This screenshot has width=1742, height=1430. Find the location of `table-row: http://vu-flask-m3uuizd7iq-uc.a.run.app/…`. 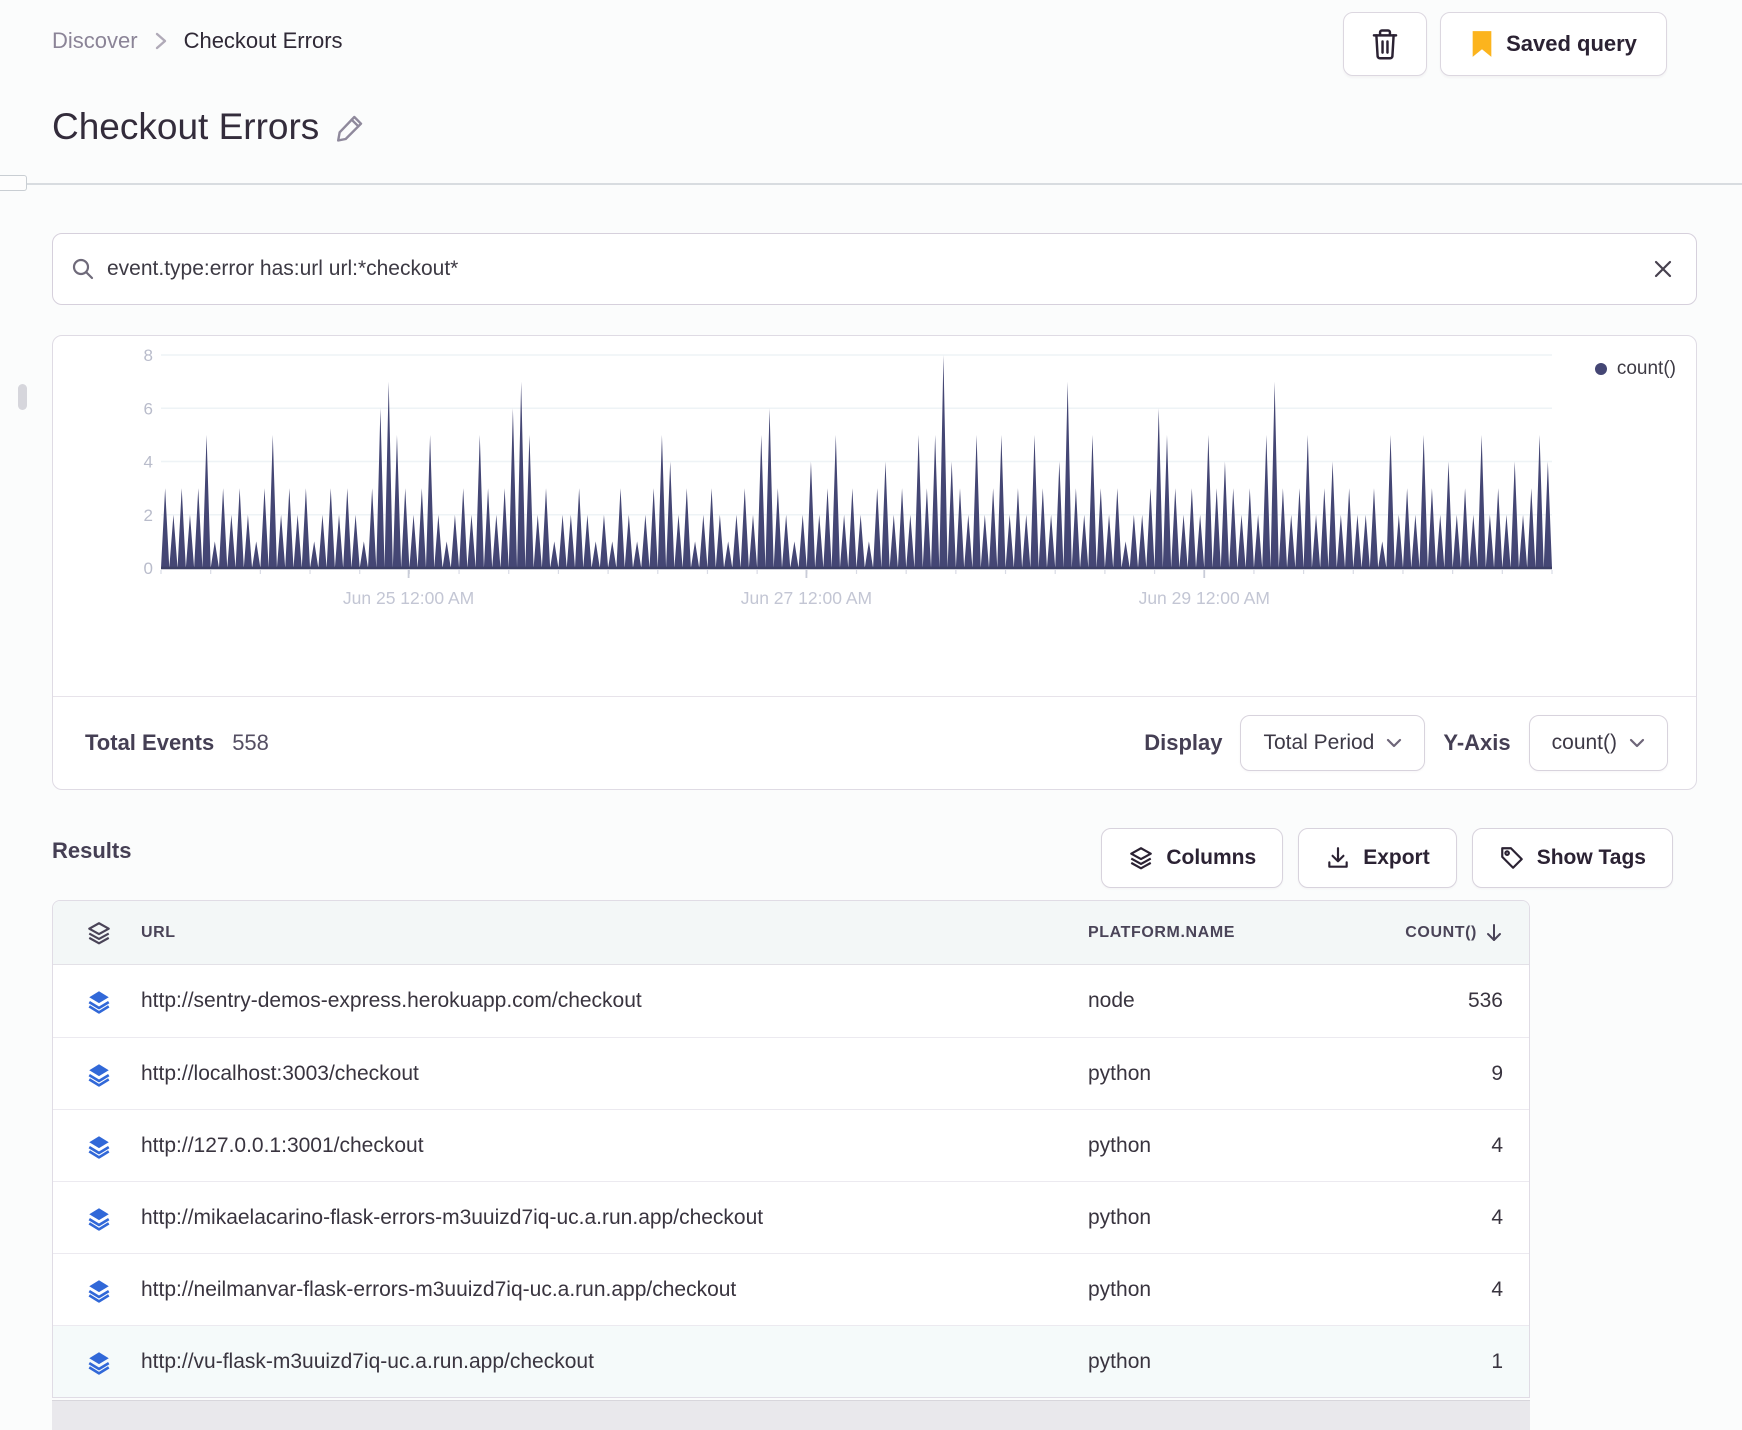

table-row: http://vu-flask-m3uuizd7iq-uc.a.run.app/… is located at coordinates (791, 1361).